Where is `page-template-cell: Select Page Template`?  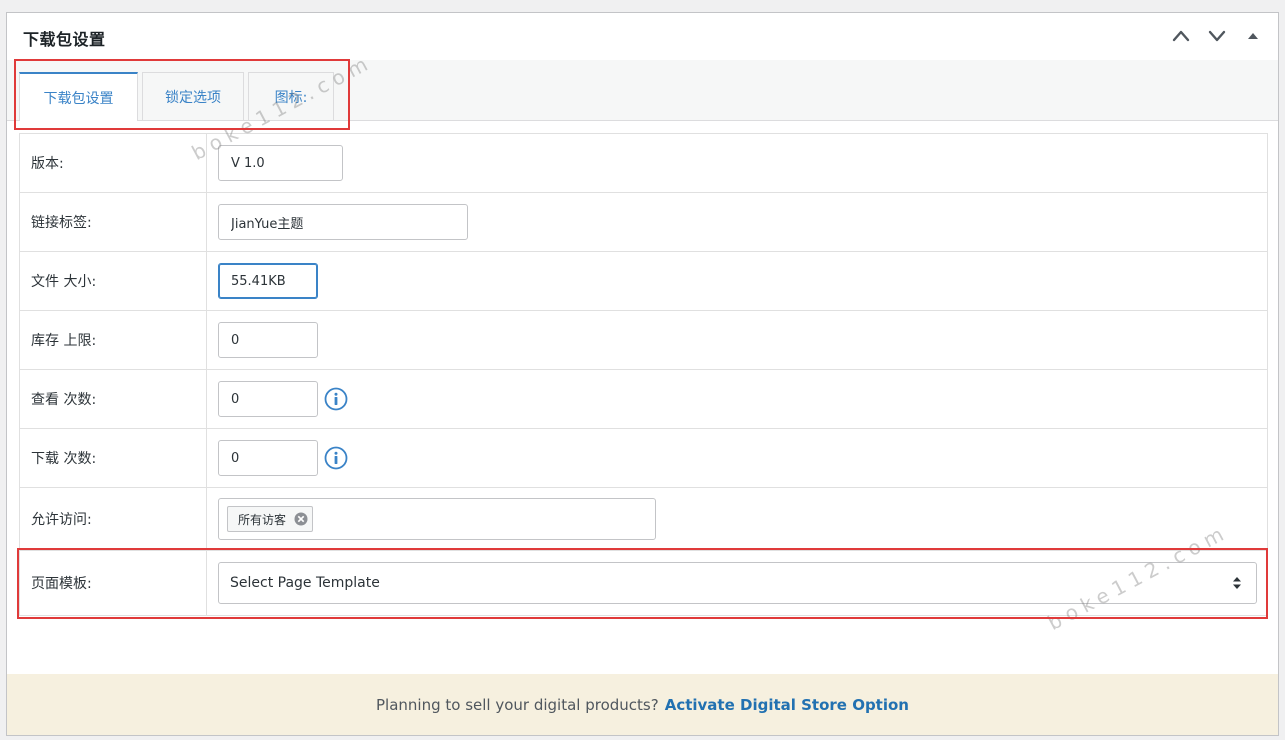
page-template-cell: Select Page Template is located at coordinates (737, 583).